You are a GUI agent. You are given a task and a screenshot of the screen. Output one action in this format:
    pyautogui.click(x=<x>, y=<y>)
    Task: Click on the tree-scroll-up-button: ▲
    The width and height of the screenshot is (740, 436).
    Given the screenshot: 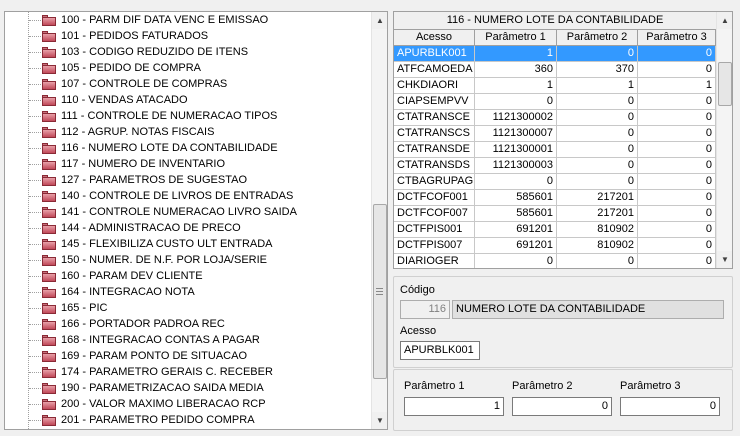 What is the action you would take?
    pyautogui.click(x=379, y=20)
    